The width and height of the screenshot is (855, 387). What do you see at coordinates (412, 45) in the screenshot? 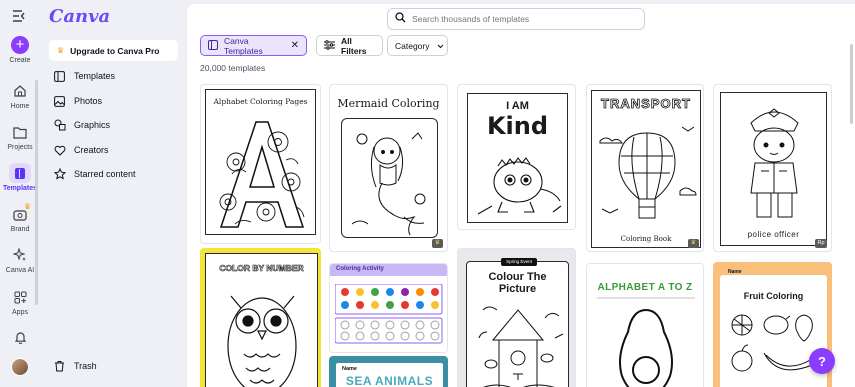
I see `category-label: Category` at bounding box center [412, 45].